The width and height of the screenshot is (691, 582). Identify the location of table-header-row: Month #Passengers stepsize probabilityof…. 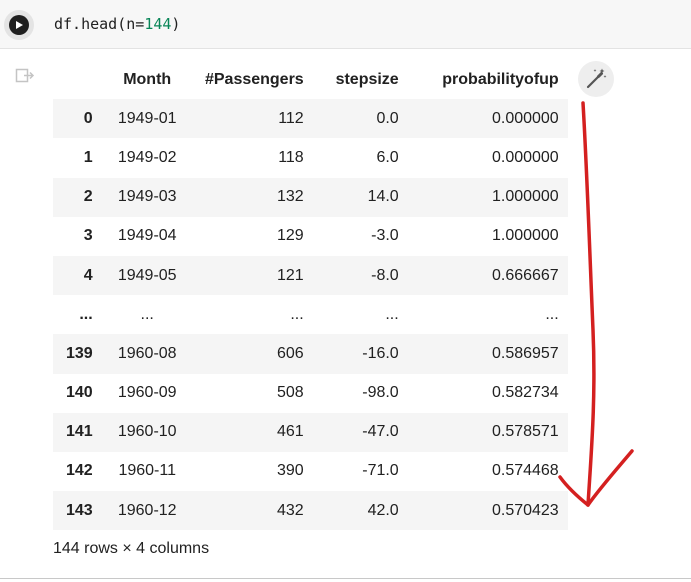
(310, 79).